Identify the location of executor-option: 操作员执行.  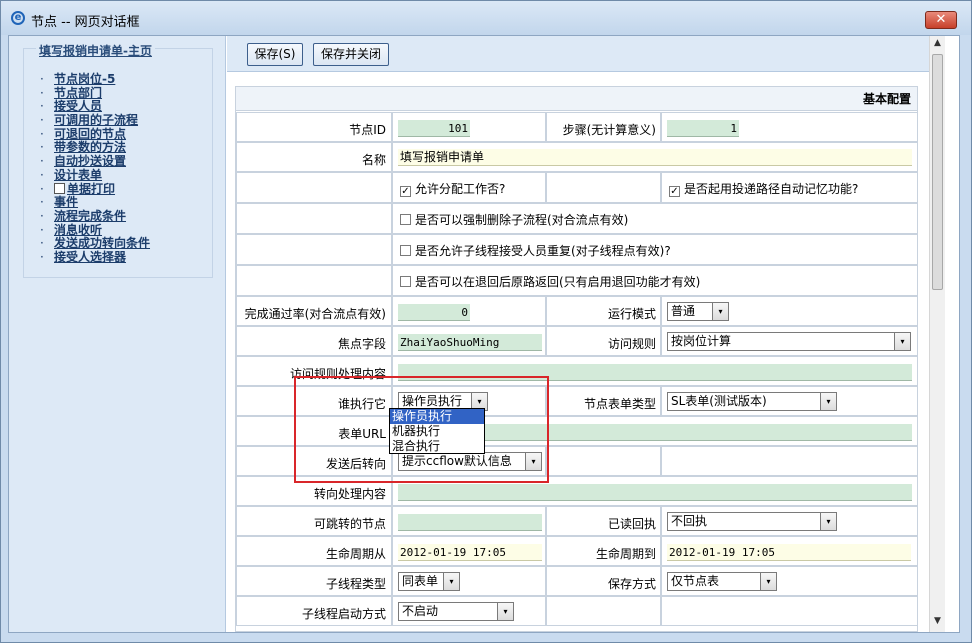
(437, 416).